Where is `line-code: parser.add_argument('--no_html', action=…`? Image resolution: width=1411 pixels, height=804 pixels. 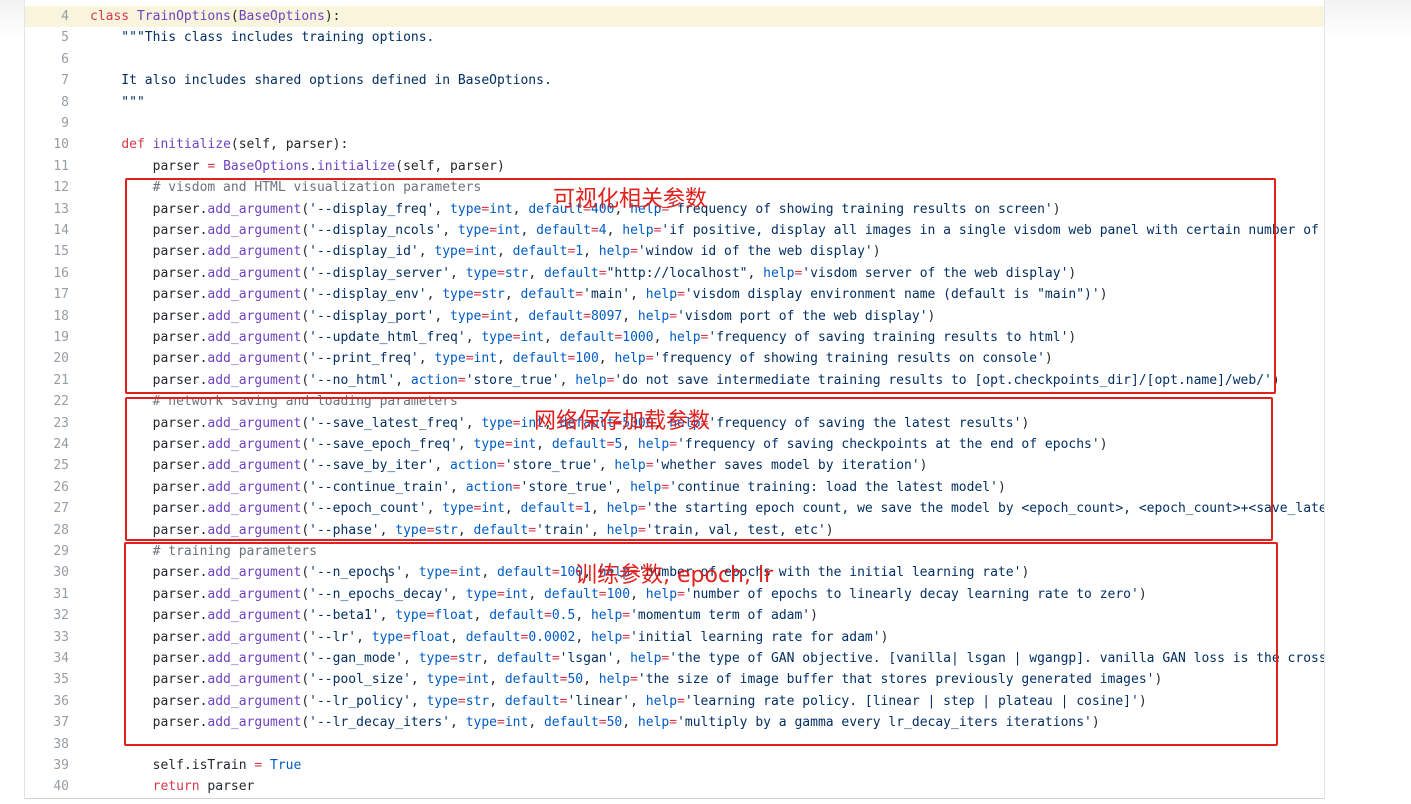 line-code: parser.add_argument('--no_html', action=… is located at coordinates (685, 380).